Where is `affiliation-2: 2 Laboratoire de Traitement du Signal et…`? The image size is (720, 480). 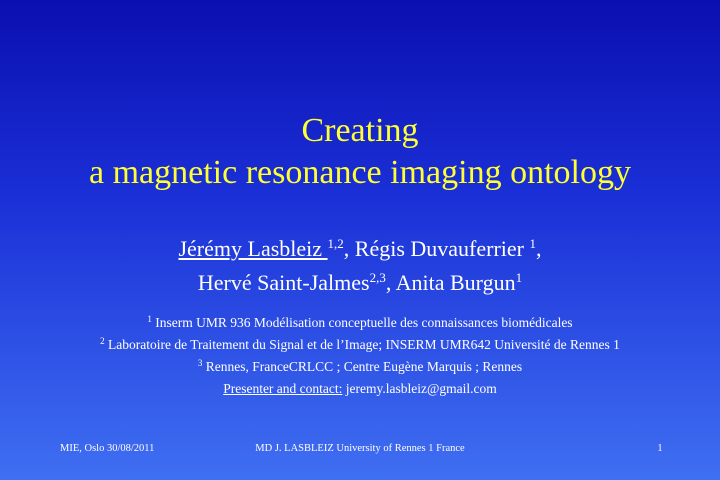
affiliation-2: 2 Laboratoire de Traitement du Signal et… is located at coordinates (360, 344).